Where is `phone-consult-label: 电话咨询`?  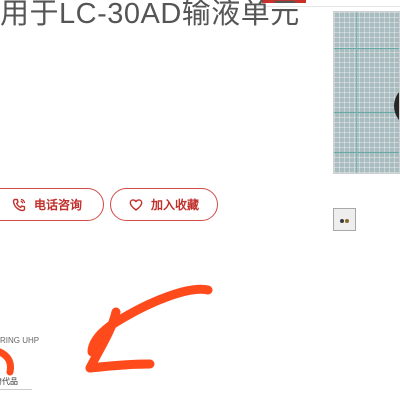
phone-consult-label: 电话咨询 is located at coordinates (57, 205).